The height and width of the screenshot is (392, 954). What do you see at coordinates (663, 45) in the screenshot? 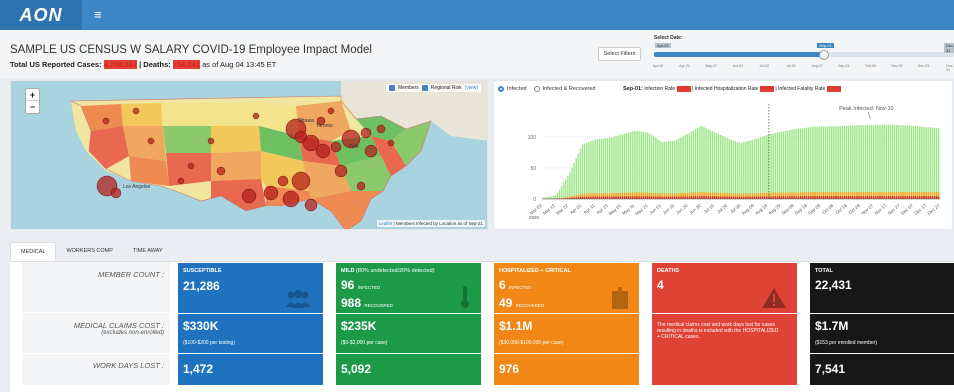
I see `date-slider-min: Apr-01` at bounding box center [663, 45].